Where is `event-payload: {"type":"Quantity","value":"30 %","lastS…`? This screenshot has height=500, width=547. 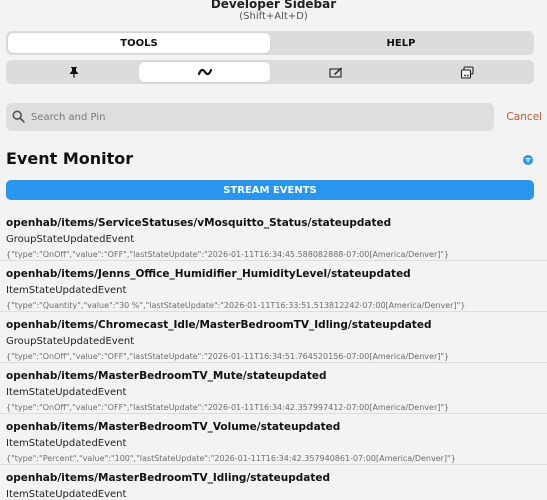
event-payload: {"type":"Quantity","value":"30 %","lastS… is located at coordinates (236, 305).